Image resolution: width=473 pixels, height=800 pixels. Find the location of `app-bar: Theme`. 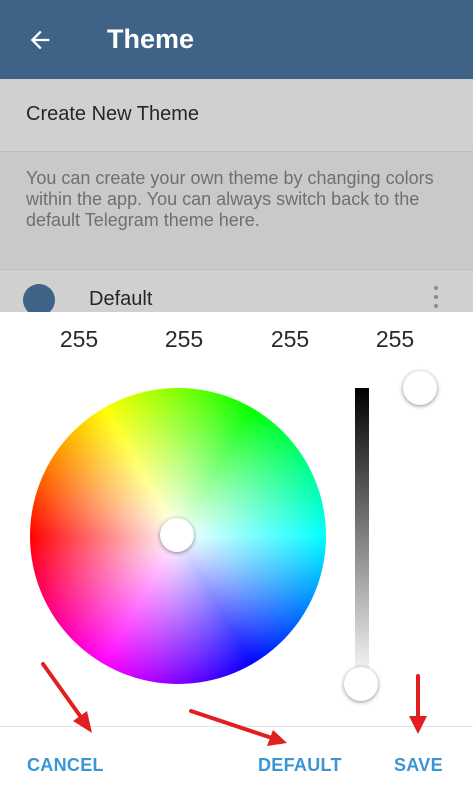

app-bar: Theme is located at coordinates (236, 39).